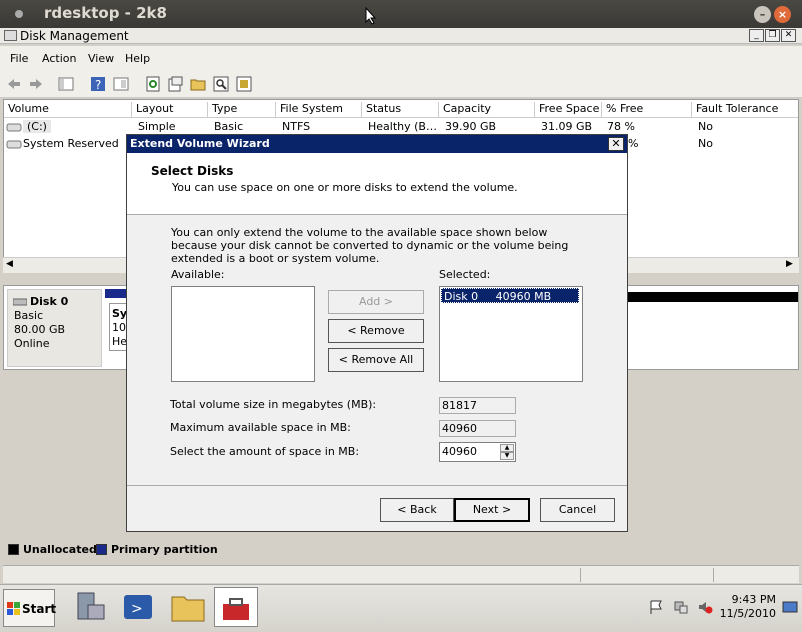 This screenshot has width=802, height=632. What do you see at coordinates (507, 456) in the screenshot?
I see `spin-down-icon: ▼` at bounding box center [507, 456].